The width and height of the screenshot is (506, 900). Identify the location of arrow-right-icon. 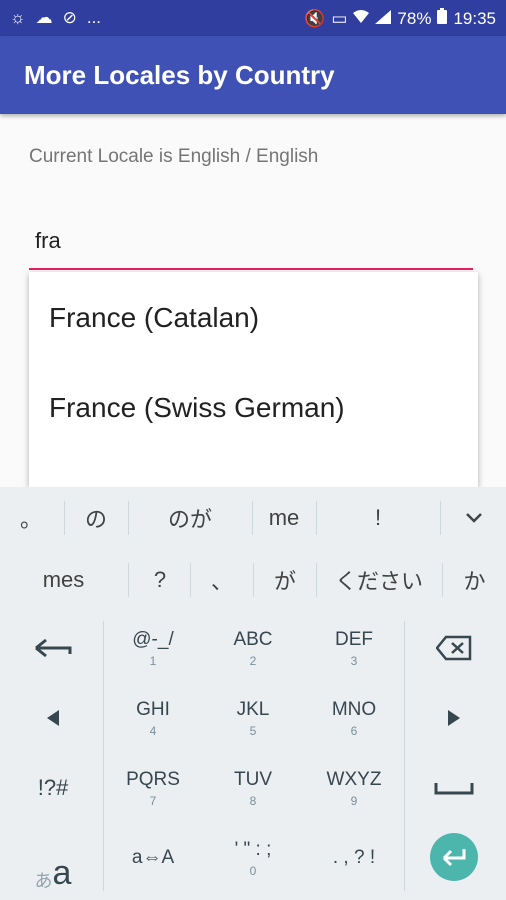
(454, 718).